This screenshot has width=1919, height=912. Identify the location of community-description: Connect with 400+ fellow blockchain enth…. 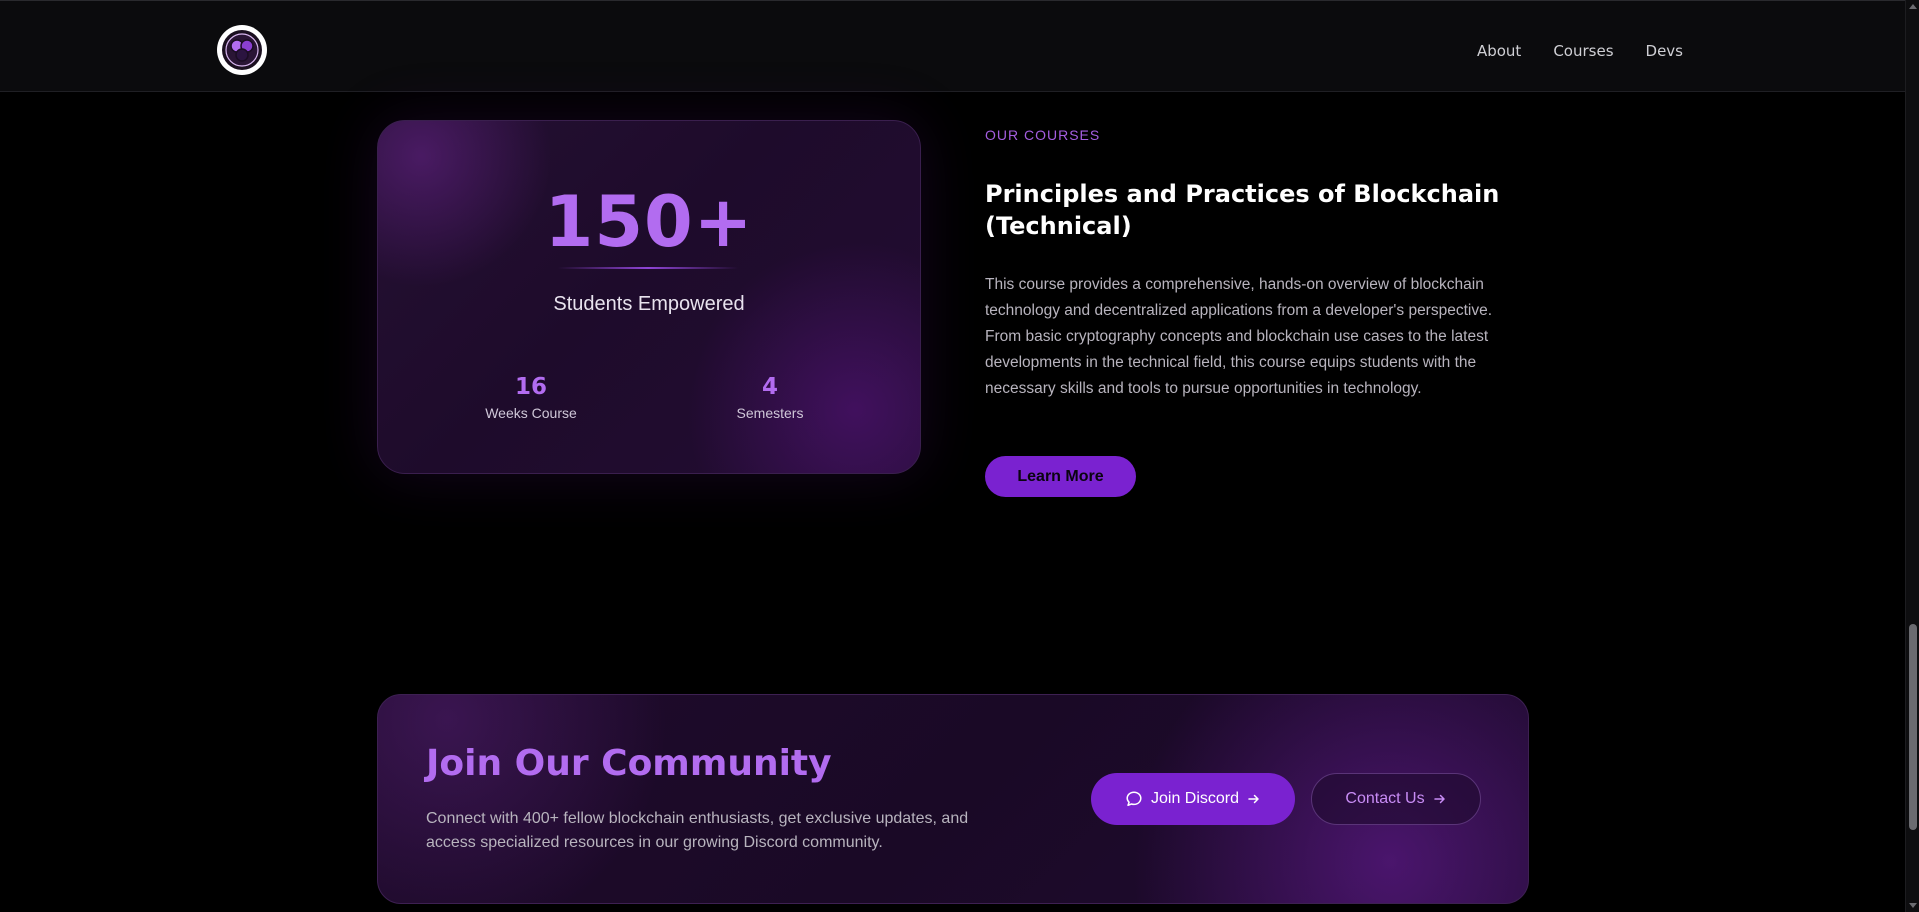
(697, 830).